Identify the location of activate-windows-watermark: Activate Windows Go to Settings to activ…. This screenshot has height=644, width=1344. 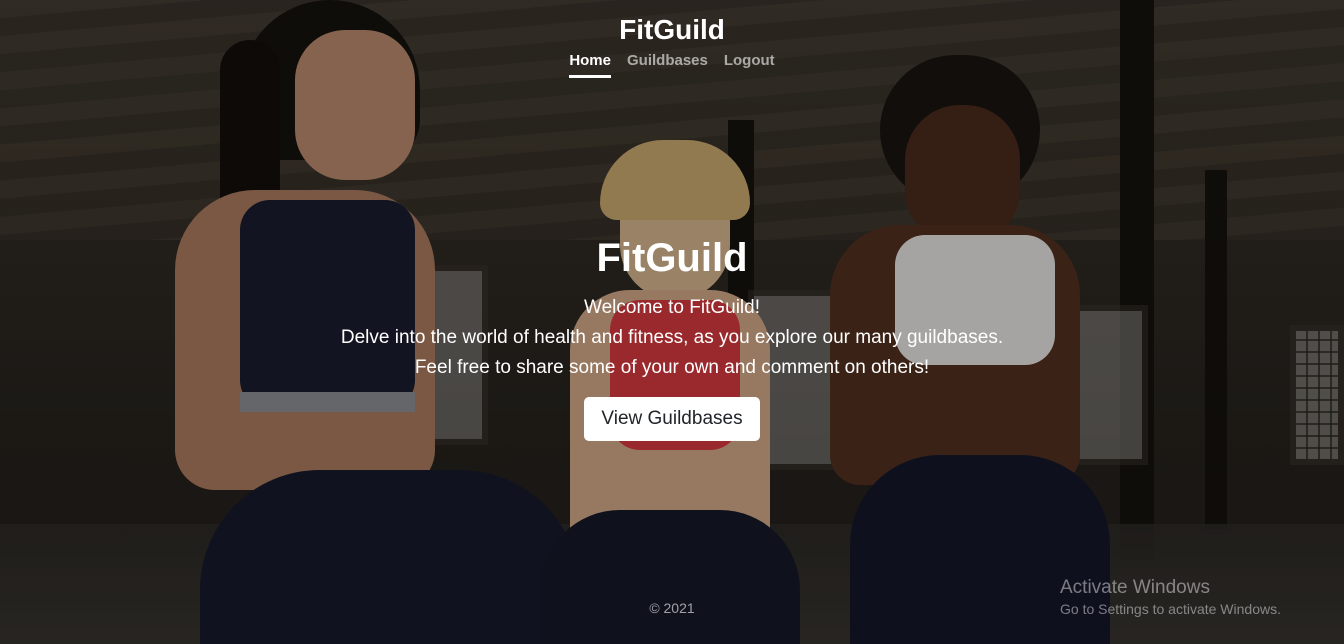
(1170, 597).